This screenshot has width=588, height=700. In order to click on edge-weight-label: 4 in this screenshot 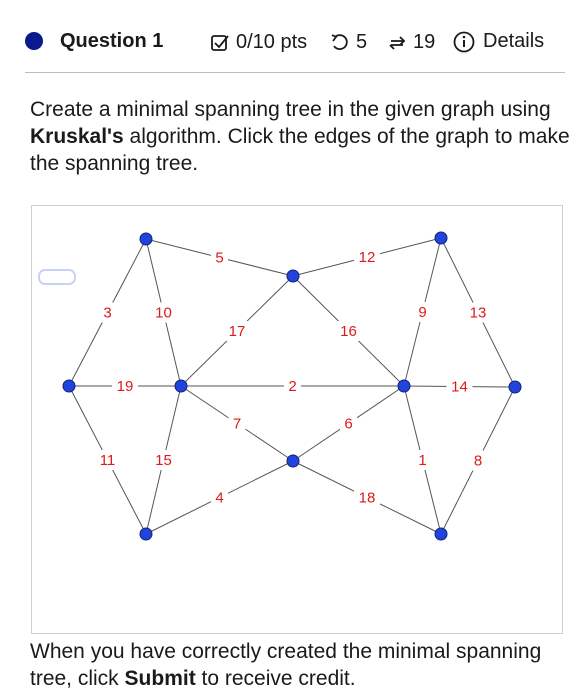, I will do `click(219, 498)`.